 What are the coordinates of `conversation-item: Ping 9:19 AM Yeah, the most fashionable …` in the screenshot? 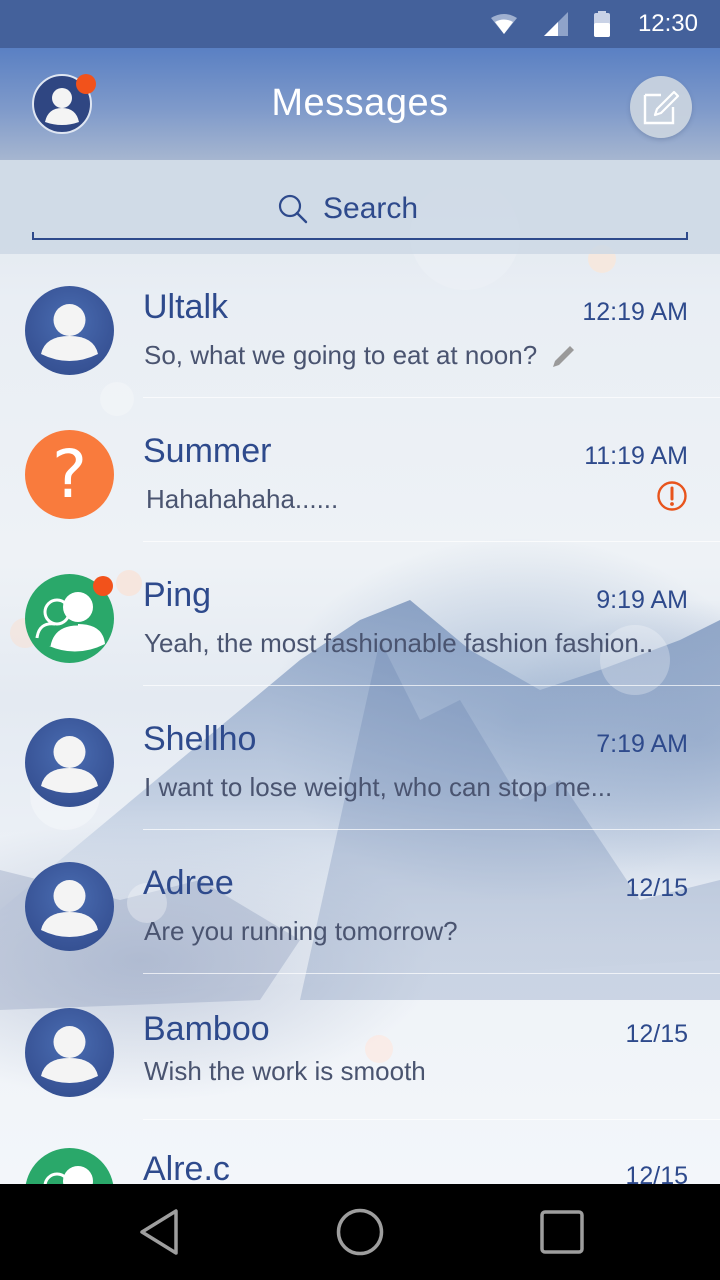 It's located at (360, 614).